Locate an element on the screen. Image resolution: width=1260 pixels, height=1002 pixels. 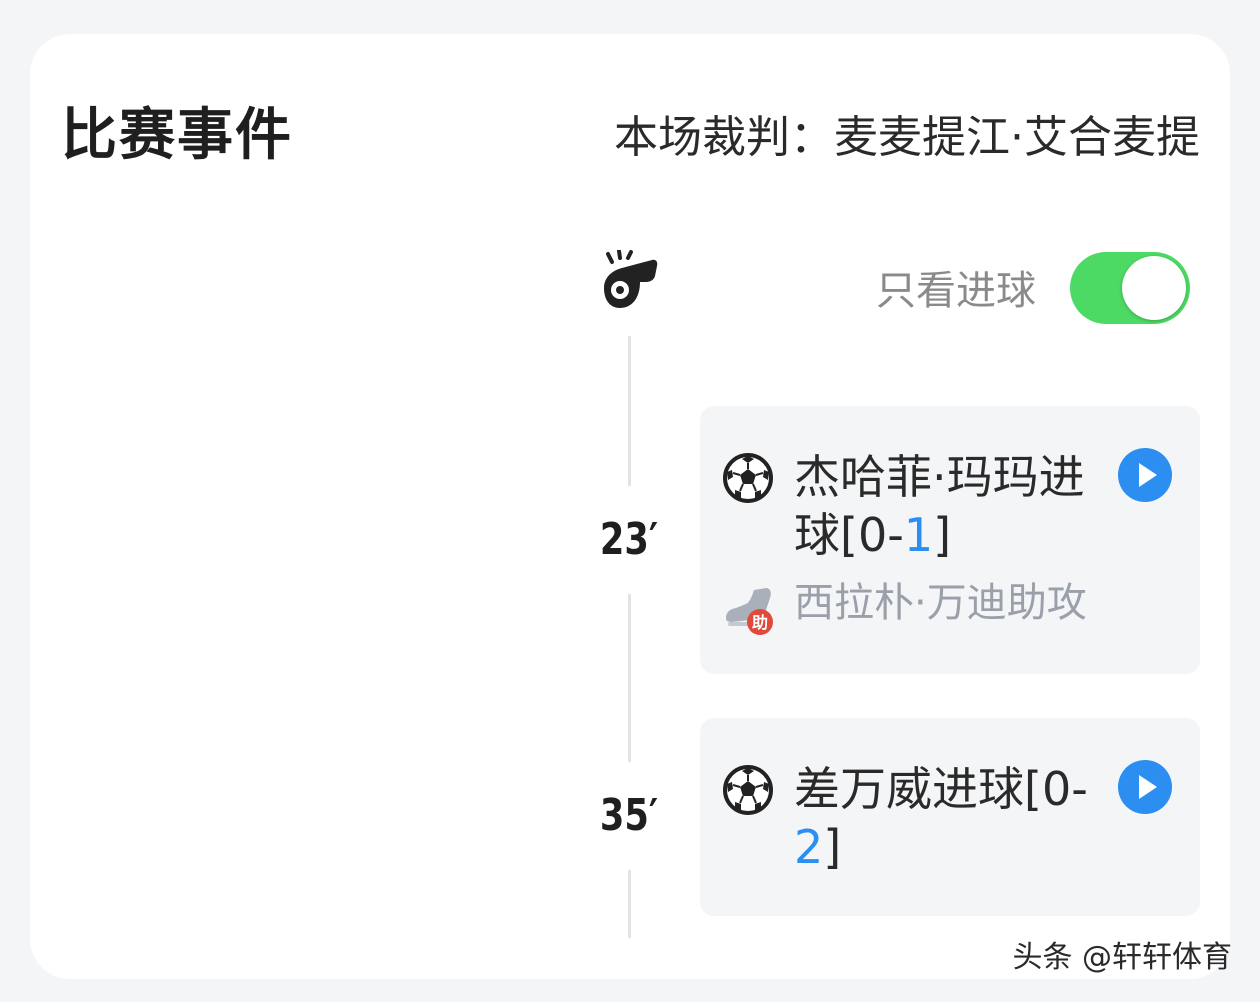
goal-event-card: 差万威进球[0-2] is located at coordinates (950, 817).